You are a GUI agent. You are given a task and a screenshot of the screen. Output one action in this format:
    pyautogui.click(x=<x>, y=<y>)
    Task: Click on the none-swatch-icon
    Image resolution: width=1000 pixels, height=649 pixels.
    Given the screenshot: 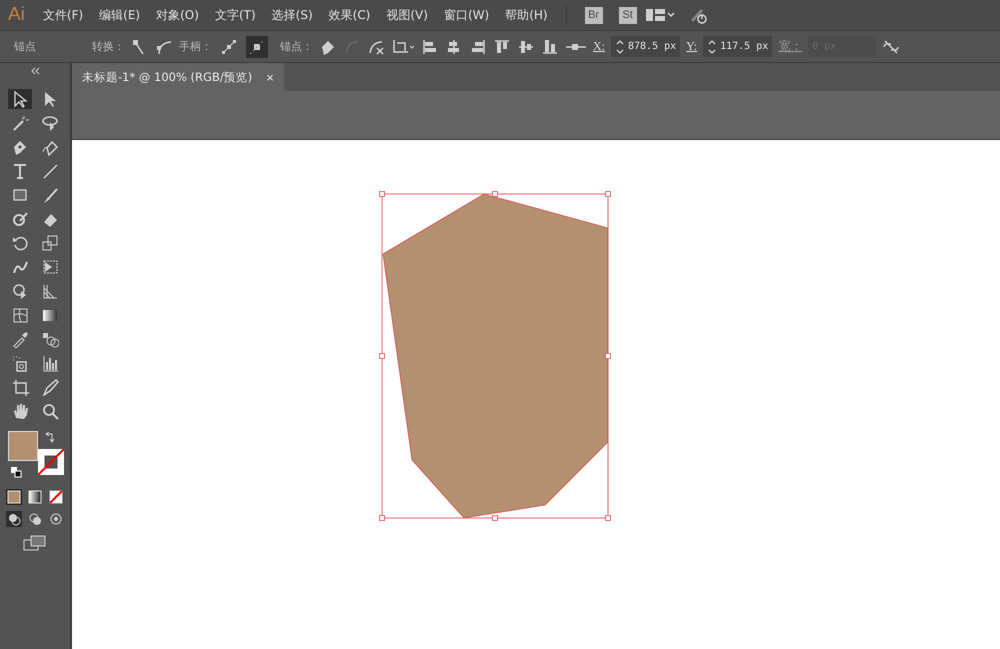 What is the action you would take?
    pyautogui.click(x=56, y=497)
    